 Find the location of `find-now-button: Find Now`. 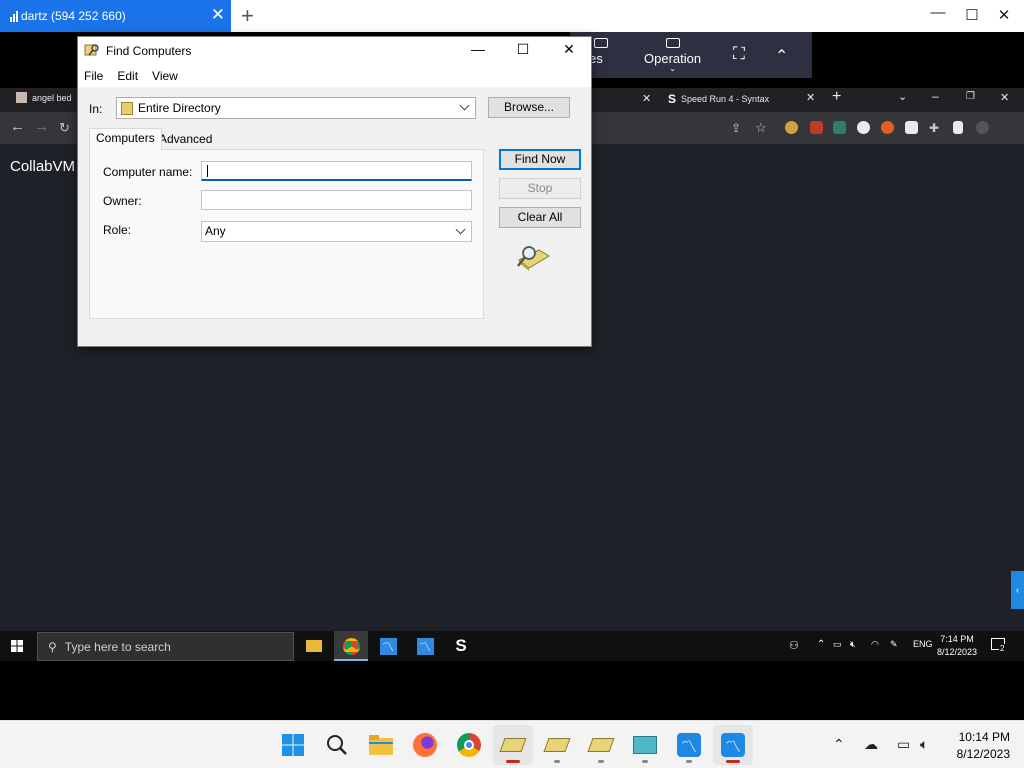

find-now-button: Find Now is located at coordinates (540, 159).